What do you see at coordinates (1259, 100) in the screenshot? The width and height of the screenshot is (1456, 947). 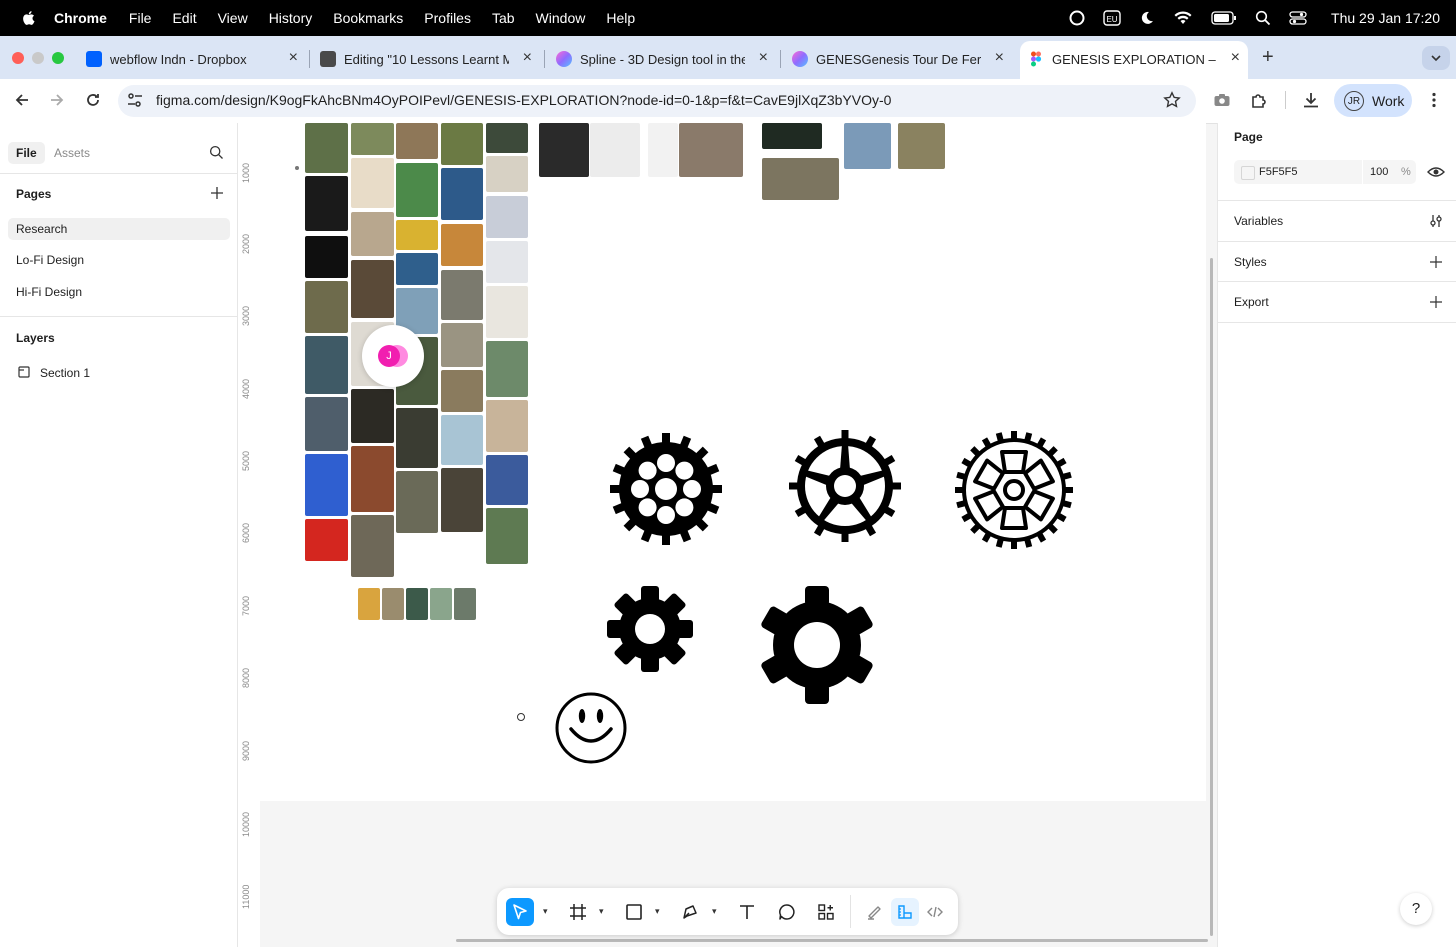 I see `extensions-puzzle-icon` at bounding box center [1259, 100].